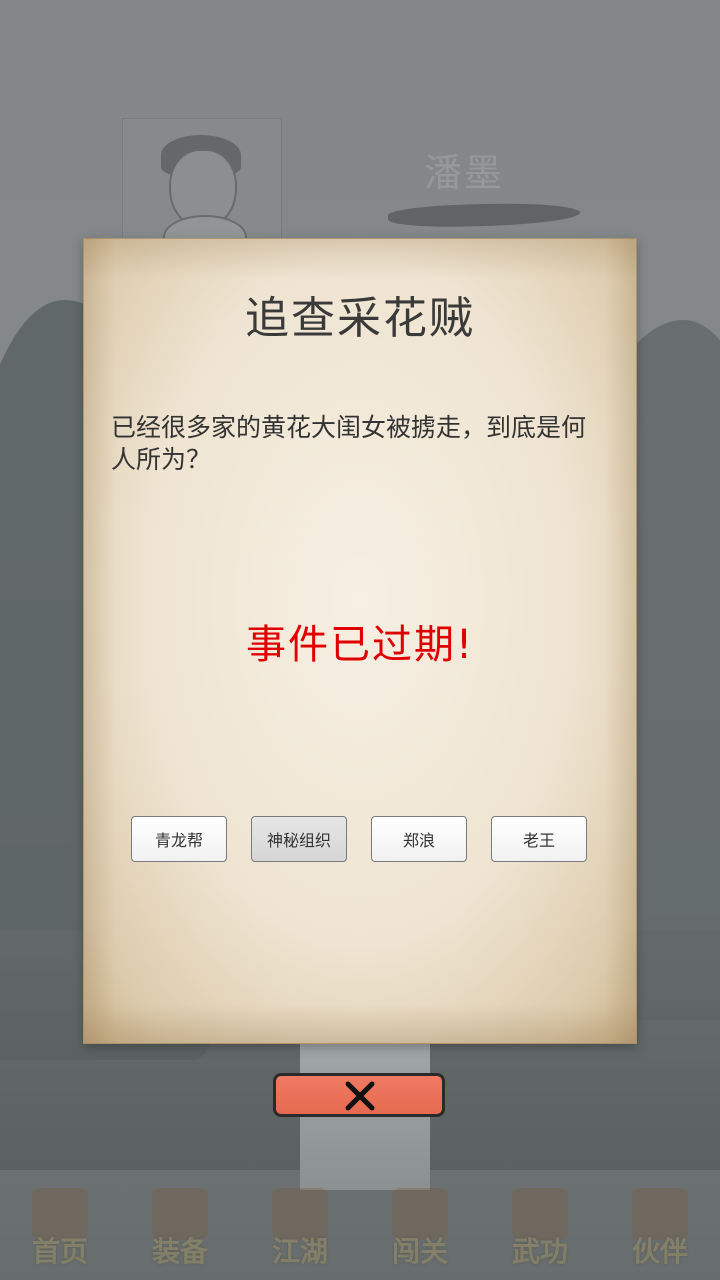 Image resolution: width=720 pixels, height=1280 pixels. Describe the element at coordinates (299, 839) in the screenshot. I see `option-button-mysterious-org: 神秘组织` at that location.